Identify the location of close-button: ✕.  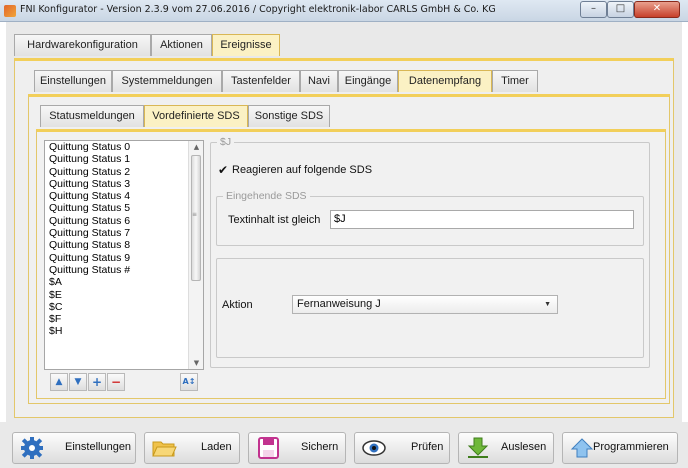
(657, 9).